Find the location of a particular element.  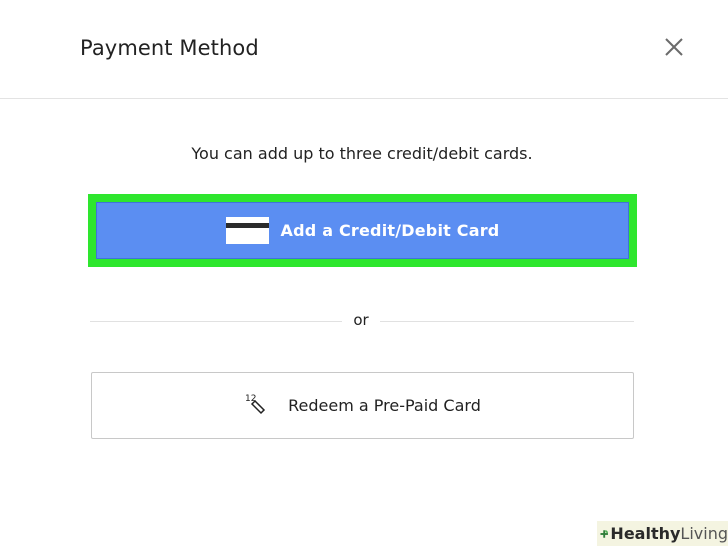

add-credit-debit-card-button: Add a Credit/Debit Card is located at coordinates (362, 230).